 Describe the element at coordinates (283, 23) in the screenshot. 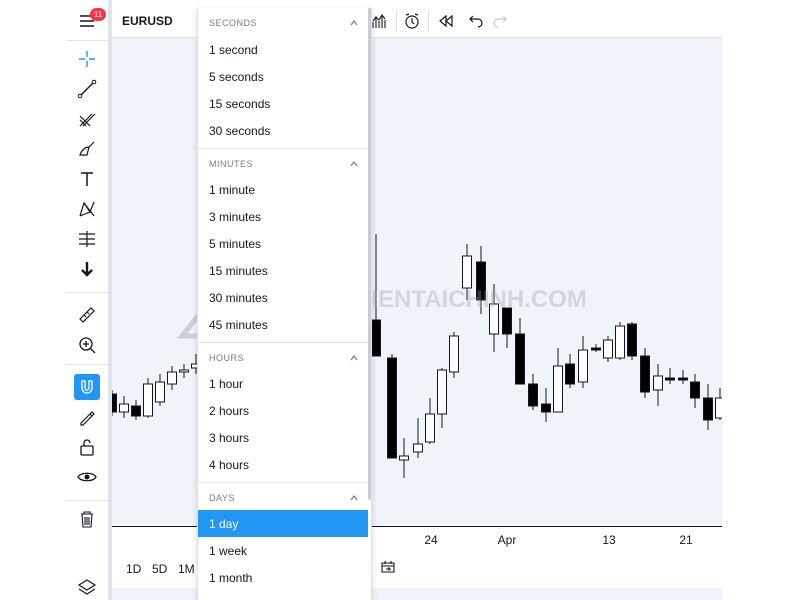

I see `section-header-seconds: SECONDS` at that location.